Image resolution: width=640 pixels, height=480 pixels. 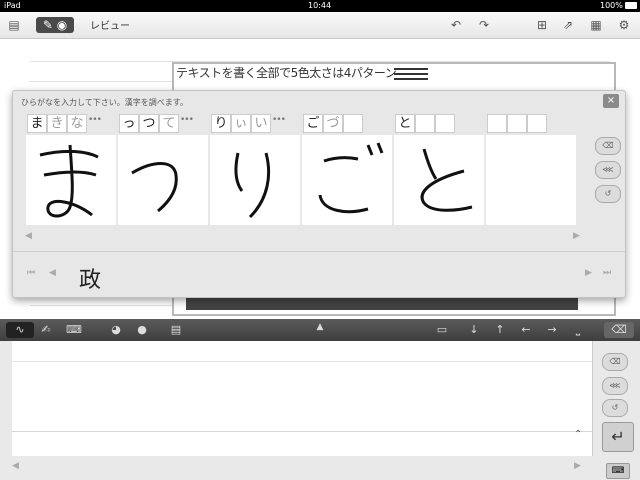 What do you see at coordinates (333, 123) in the screenshot?
I see `candidate-char: づ` at bounding box center [333, 123].